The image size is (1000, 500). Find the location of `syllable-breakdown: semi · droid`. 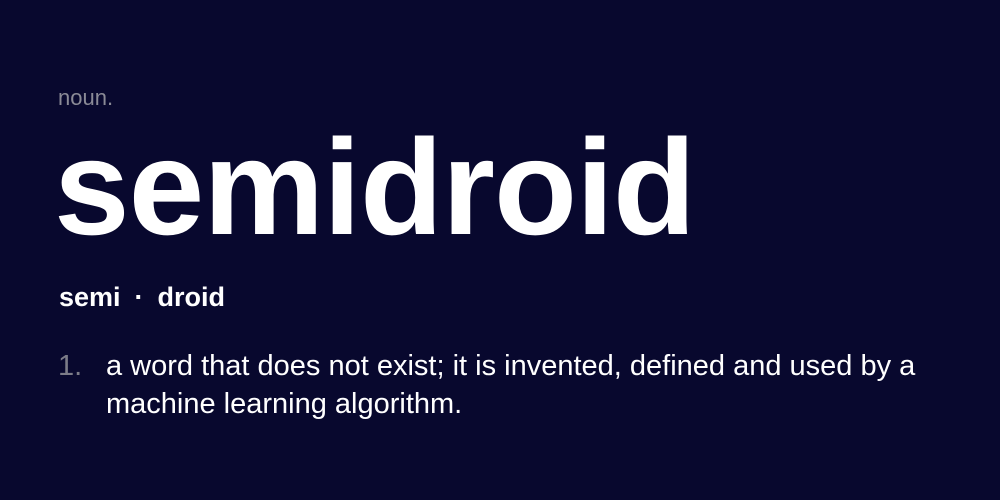

syllable-breakdown: semi · droid is located at coordinates (142, 297).